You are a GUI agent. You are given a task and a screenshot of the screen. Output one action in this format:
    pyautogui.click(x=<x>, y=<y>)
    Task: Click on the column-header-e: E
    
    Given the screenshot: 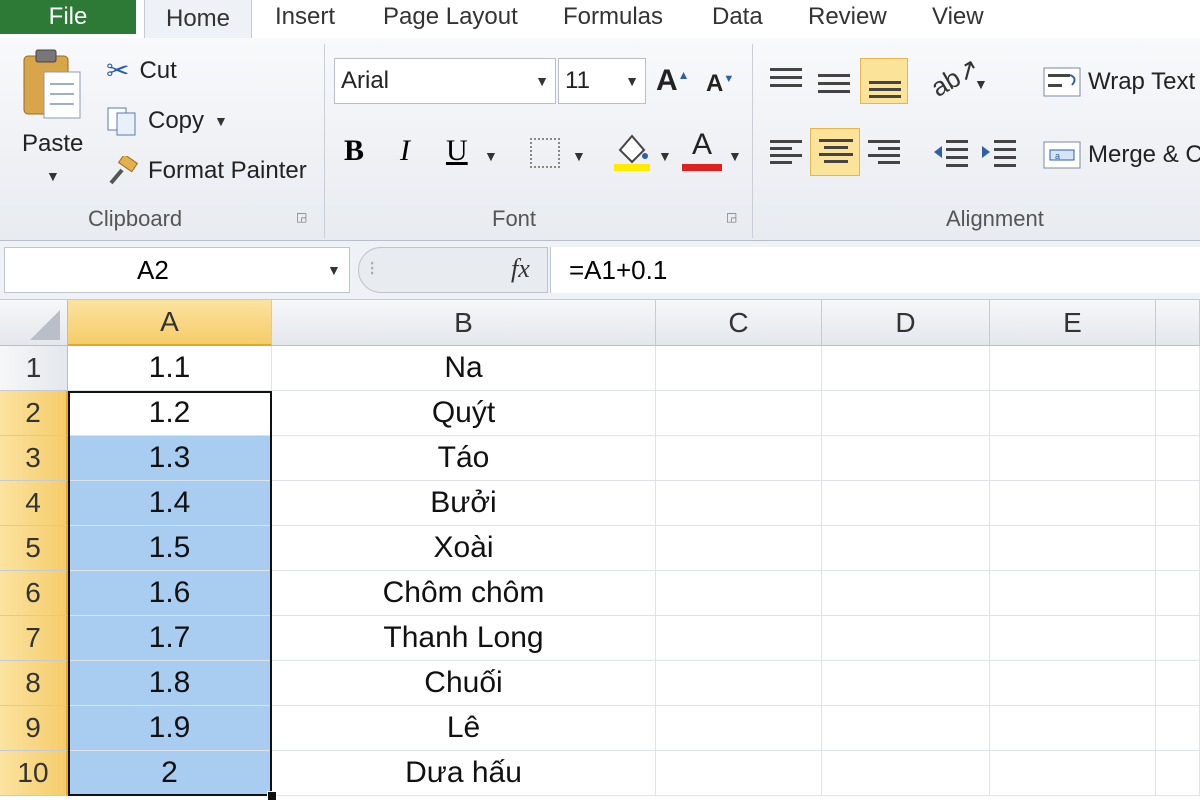 What is the action you would take?
    pyautogui.click(x=1073, y=323)
    